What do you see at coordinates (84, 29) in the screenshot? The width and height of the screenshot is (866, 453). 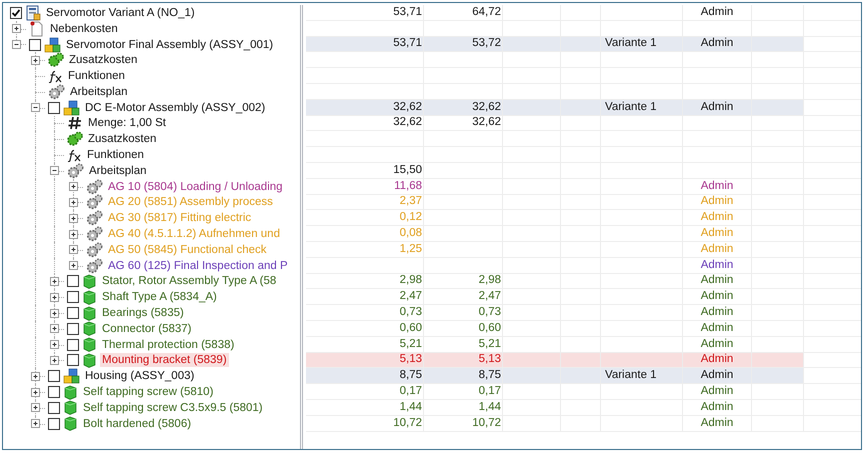 I see `tree-item-label: Nebenkosten` at bounding box center [84, 29].